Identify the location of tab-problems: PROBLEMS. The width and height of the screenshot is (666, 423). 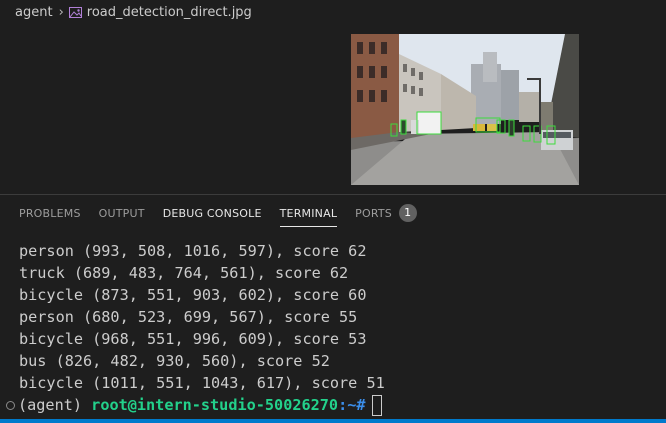
(50, 214).